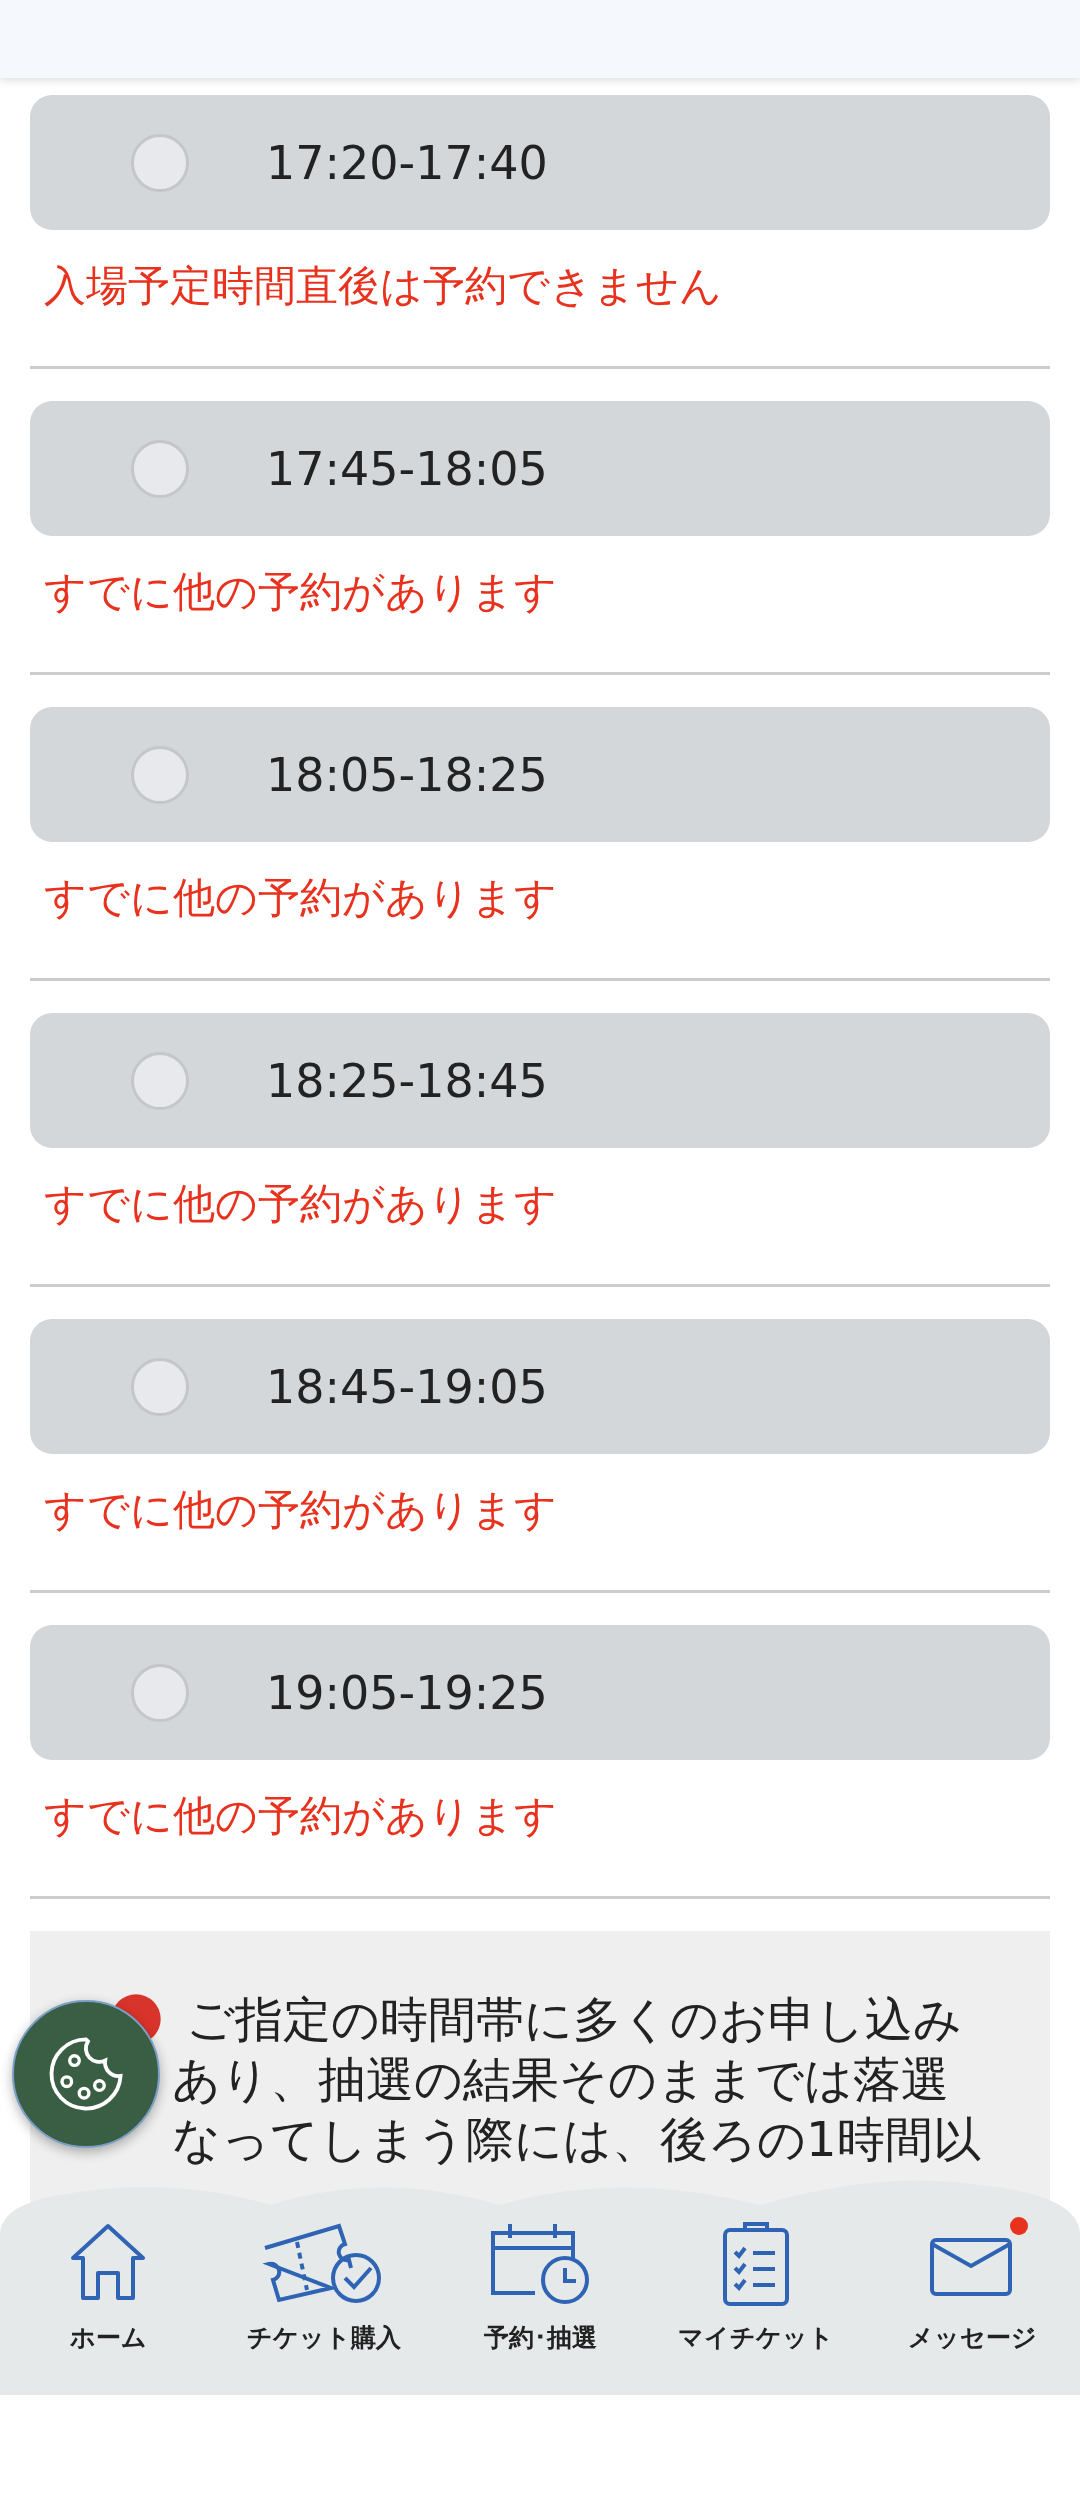  I want to click on time-label: 18:45-19:05, so click(407, 1386).